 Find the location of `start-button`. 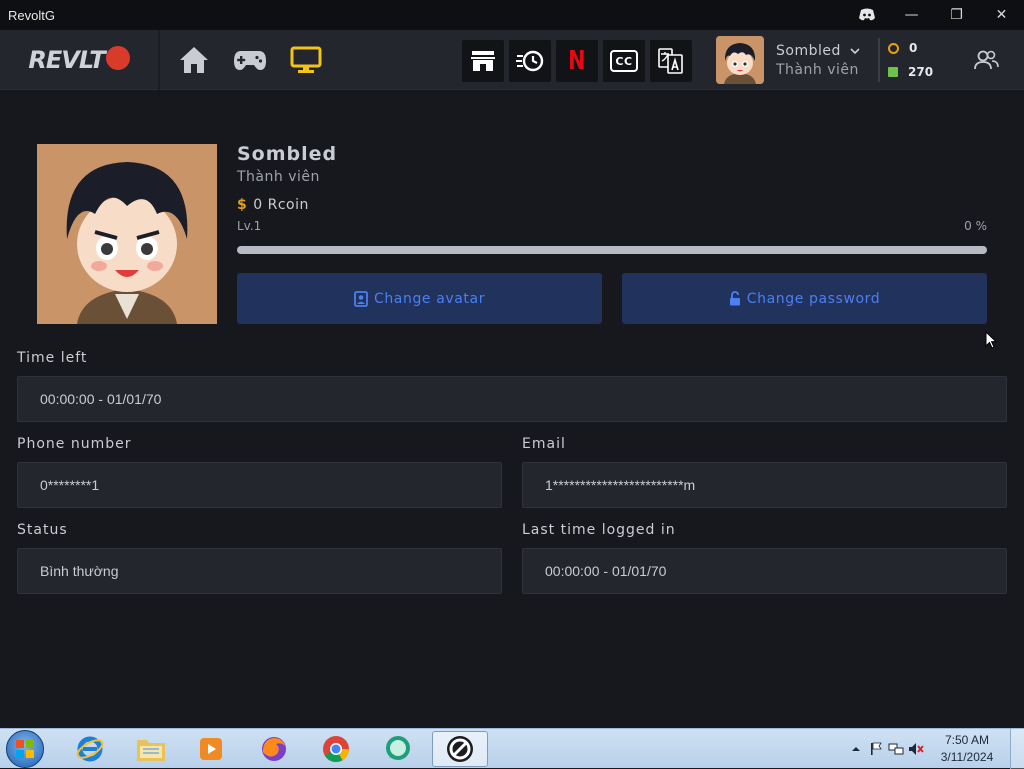

start-button is located at coordinates (25, 749).